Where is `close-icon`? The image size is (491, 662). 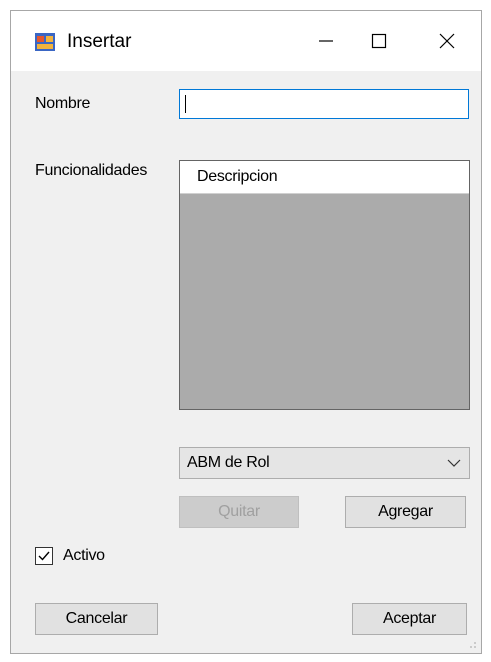
close-icon is located at coordinates (447, 41).